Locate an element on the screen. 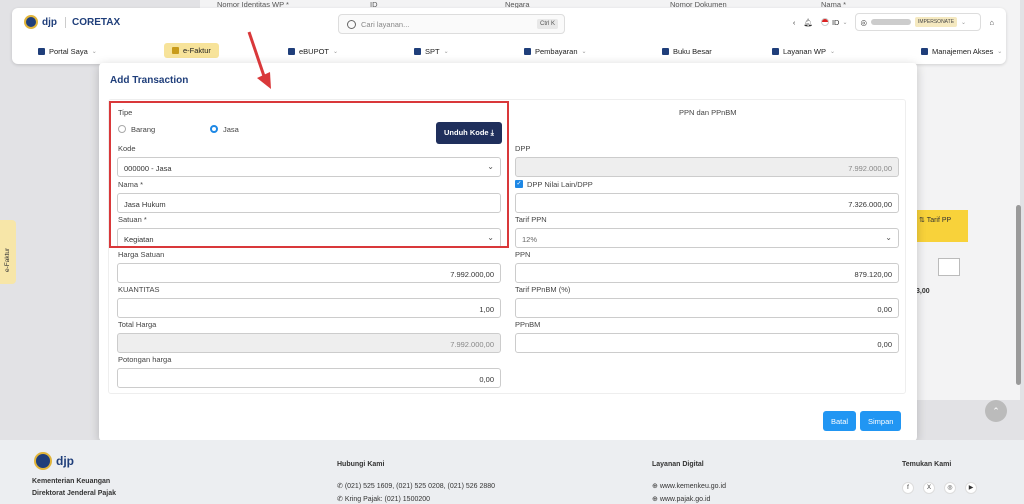 This screenshot has width=1024, height=504. bg-table-header-label: Tarif PP is located at coordinates (939, 220).